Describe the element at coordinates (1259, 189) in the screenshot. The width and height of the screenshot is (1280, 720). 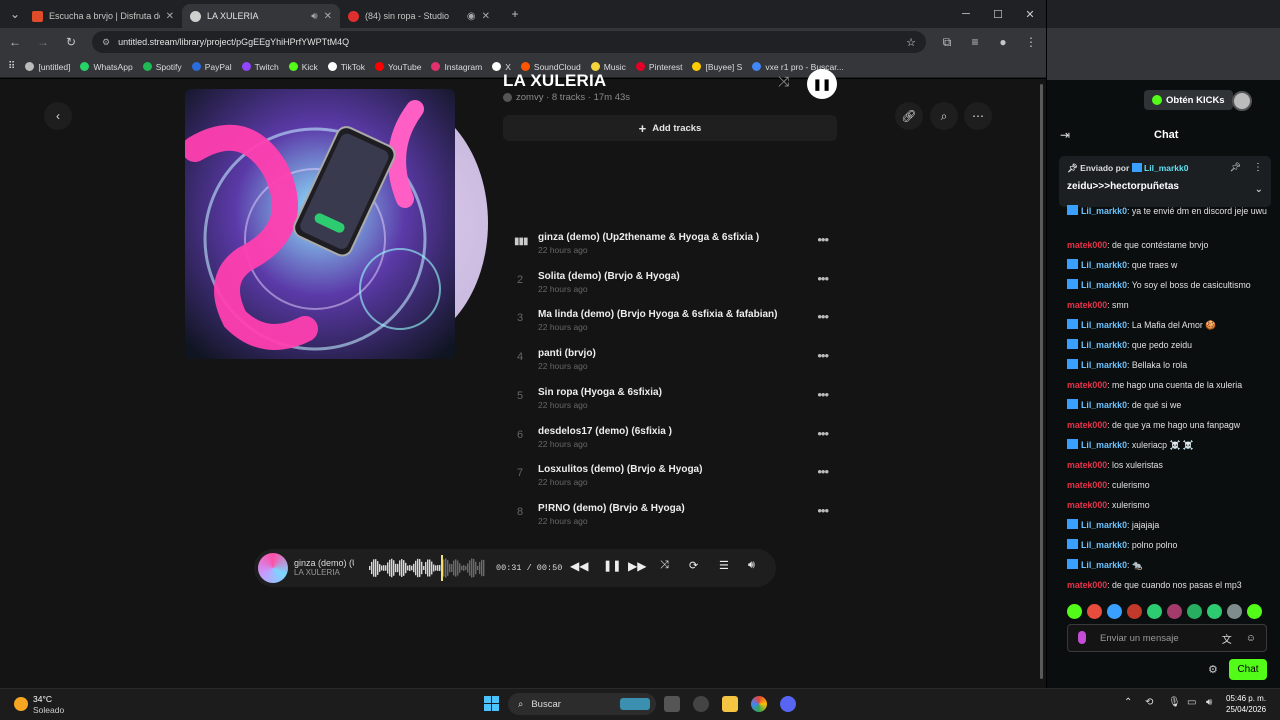
I see `chevron-down-icon: ⌄` at that location.